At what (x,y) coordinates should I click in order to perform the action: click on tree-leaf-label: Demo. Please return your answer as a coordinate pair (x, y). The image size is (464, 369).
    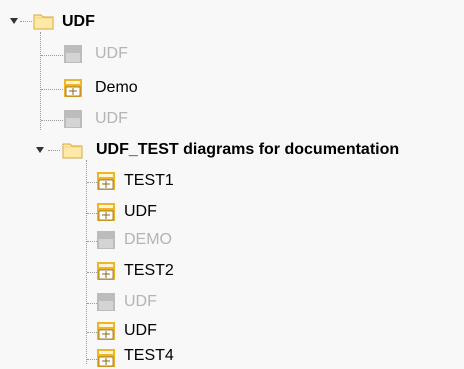
    Looking at the image, I should click on (116, 87).